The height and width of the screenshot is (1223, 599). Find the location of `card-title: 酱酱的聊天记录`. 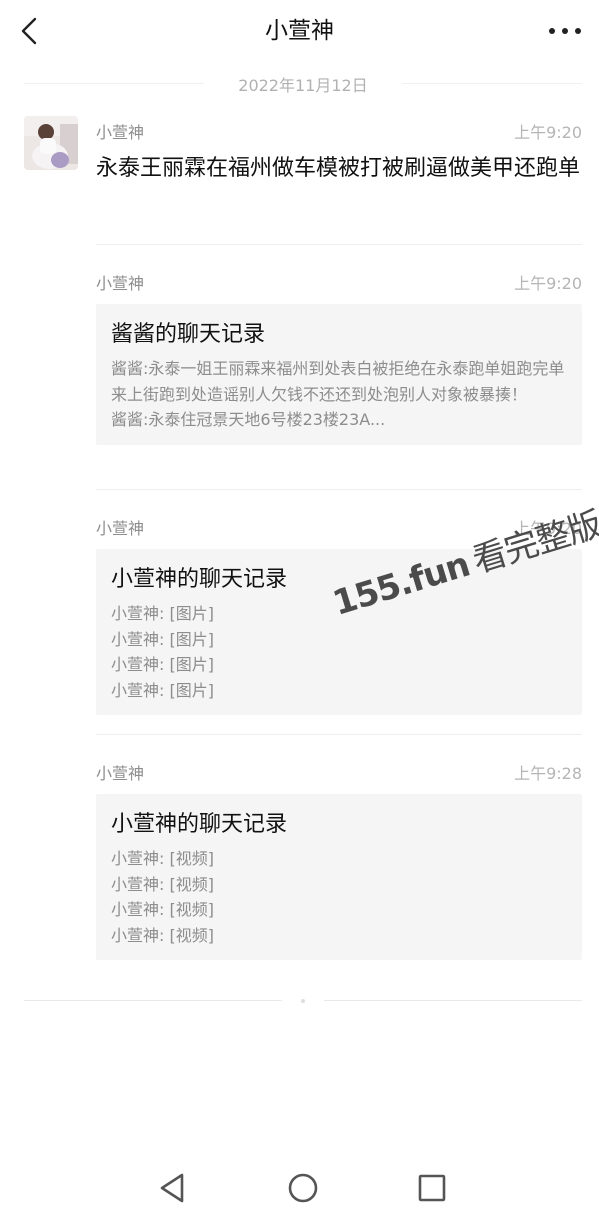

card-title: 酱酱的聊天记录 is located at coordinates (188, 334).